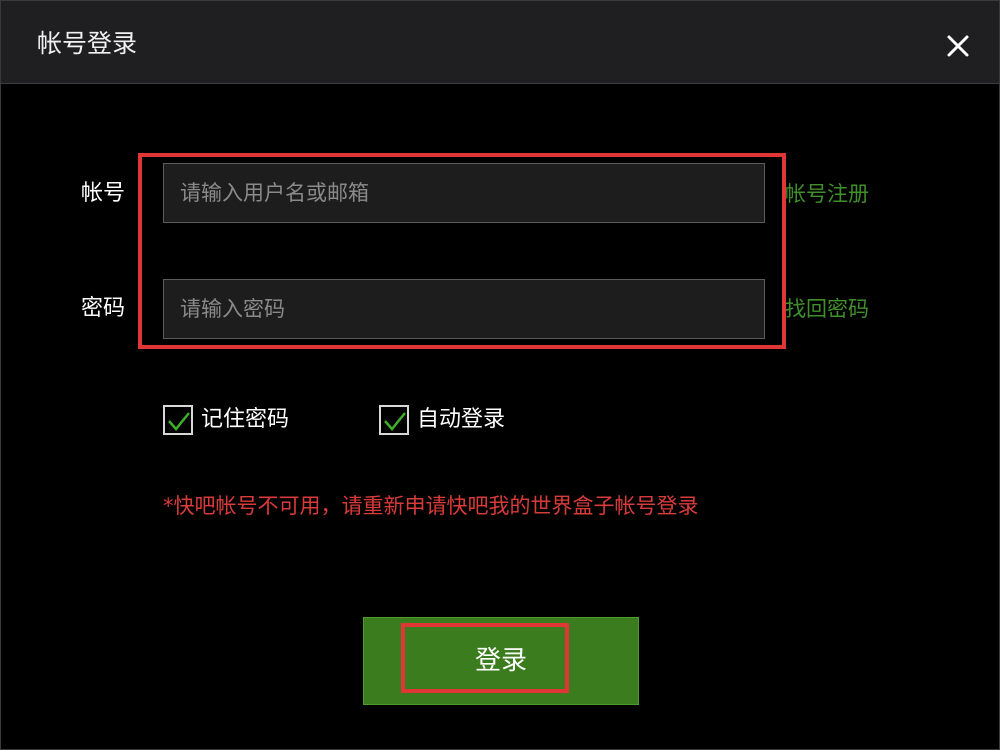 Image resolution: width=1000 pixels, height=750 pixels. I want to click on title-bar: 帐号登录, so click(500, 42).